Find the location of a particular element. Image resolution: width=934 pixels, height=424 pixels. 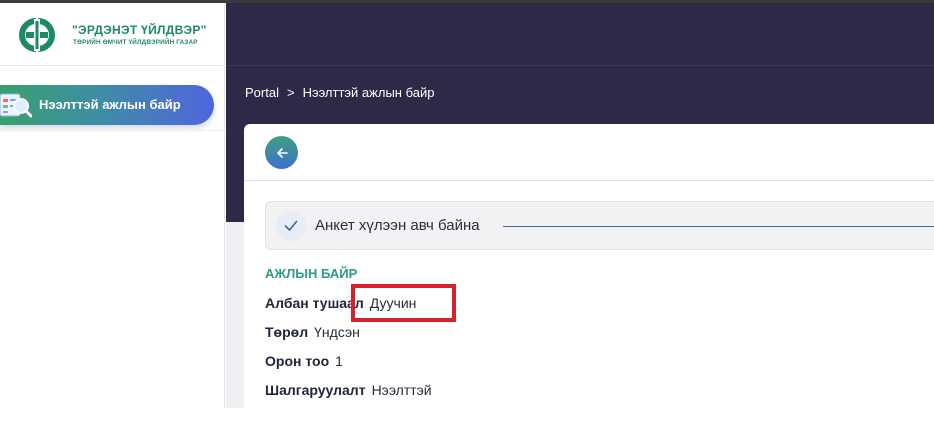

field-selection: Шалгаруулалт Нээлттэй is located at coordinates (348, 390).